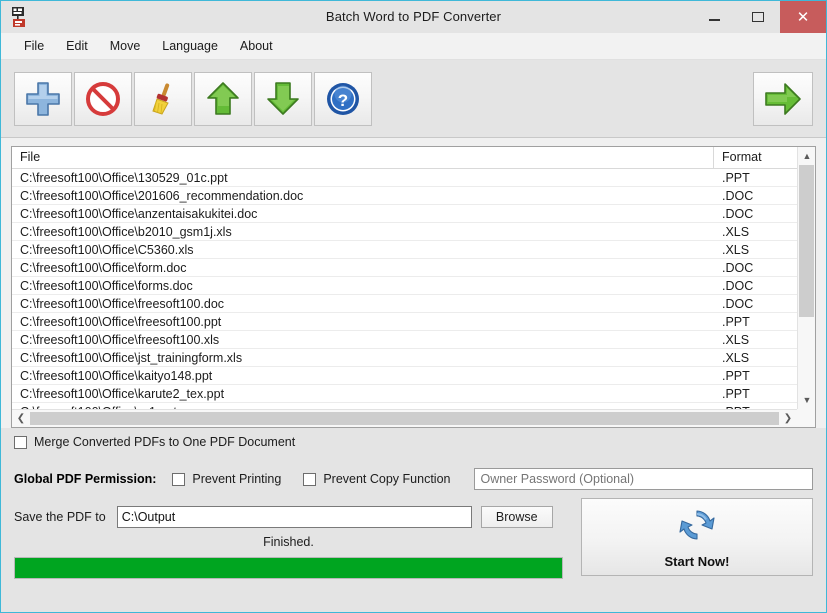 This screenshot has height=613, width=827. I want to click on close-icon: ✕, so click(803, 17).